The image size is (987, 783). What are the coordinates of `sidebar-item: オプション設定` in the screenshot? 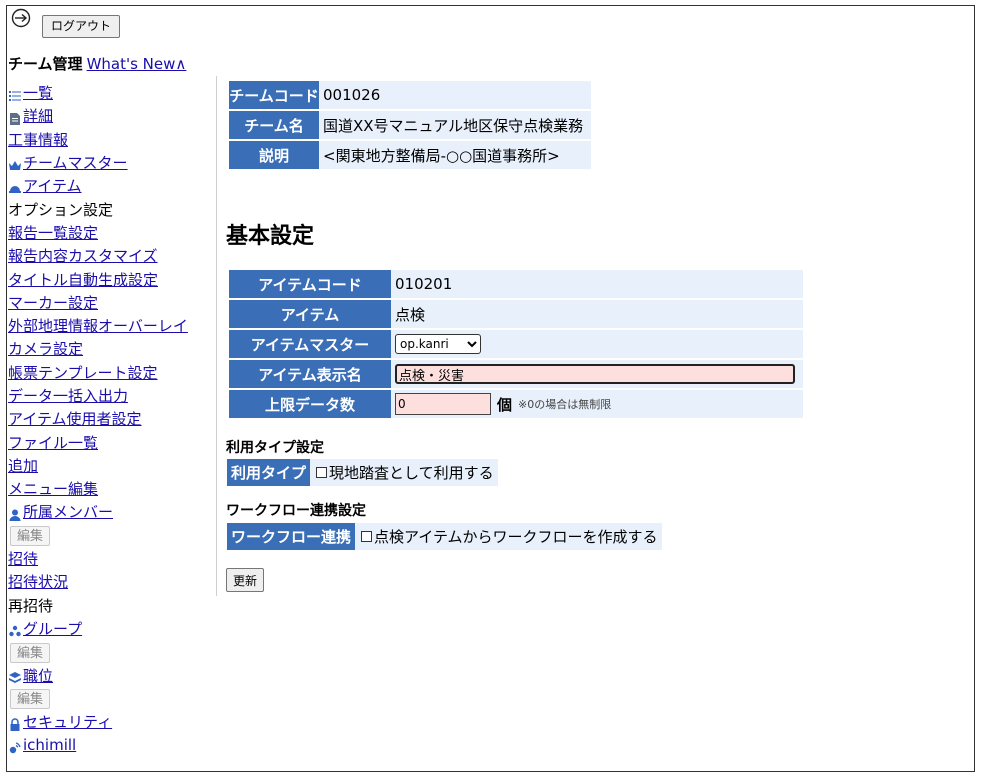 It's located at (110, 209).